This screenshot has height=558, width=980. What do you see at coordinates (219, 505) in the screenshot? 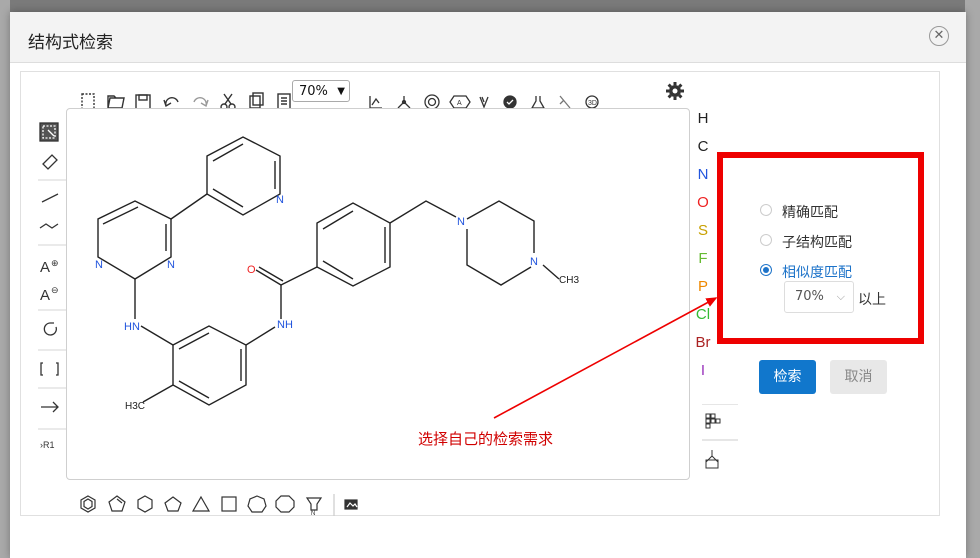
I see `template-bar: N` at bounding box center [219, 505].